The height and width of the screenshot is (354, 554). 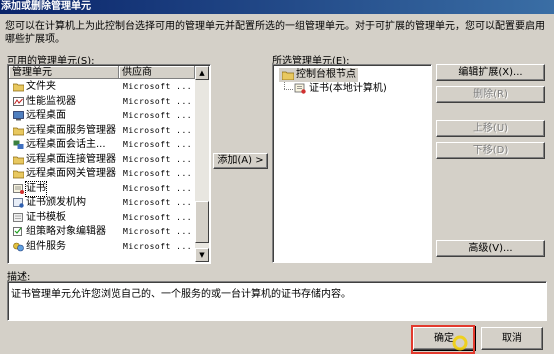 What do you see at coordinates (71, 130) in the screenshot?
I see `snapin-name: 远程桌面服务管理器` at bounding box center [71, 130].